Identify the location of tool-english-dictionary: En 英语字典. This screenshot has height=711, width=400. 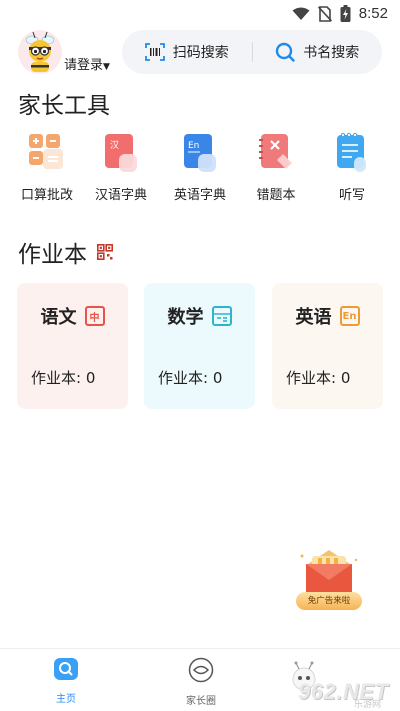
(200, 166).